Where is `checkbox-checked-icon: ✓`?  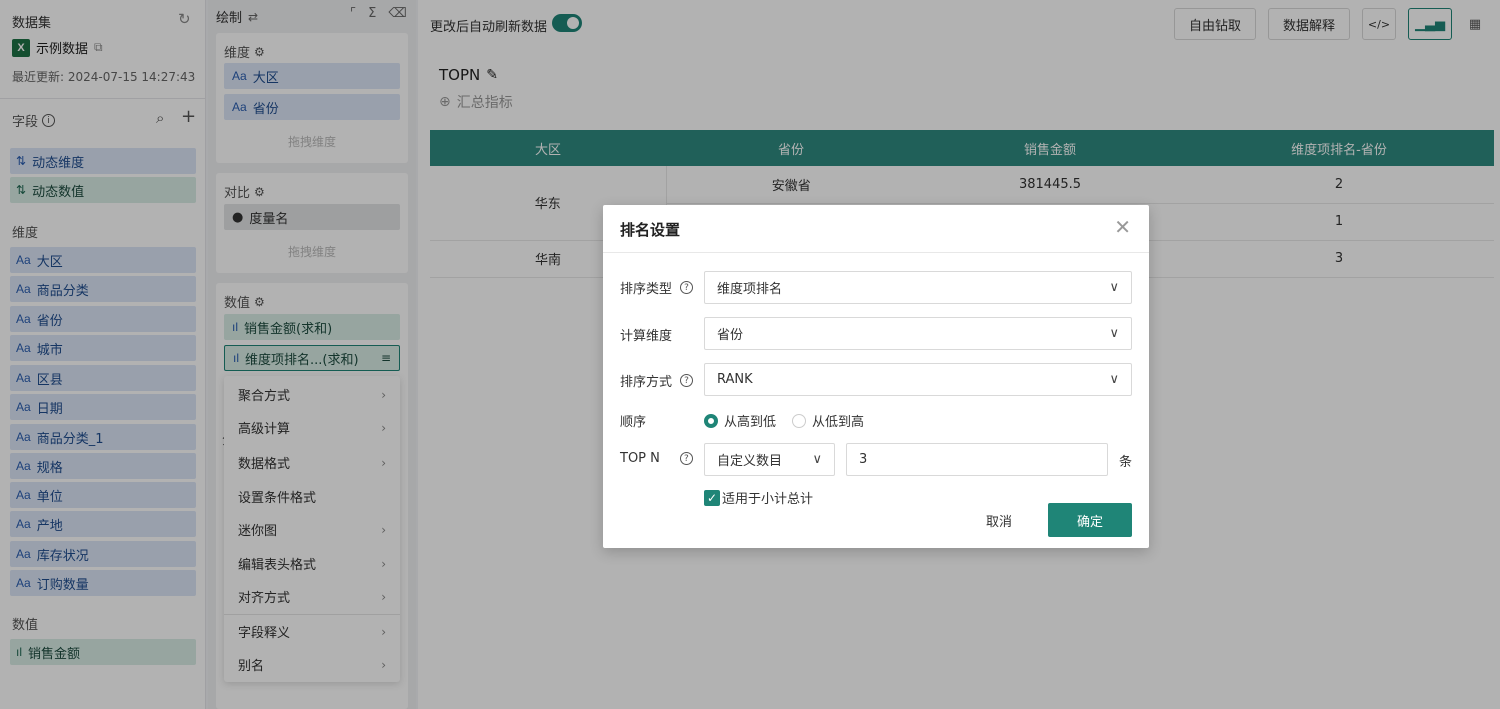
checkbox-checked-icon: ✓ is located at coordinates (712, 497).